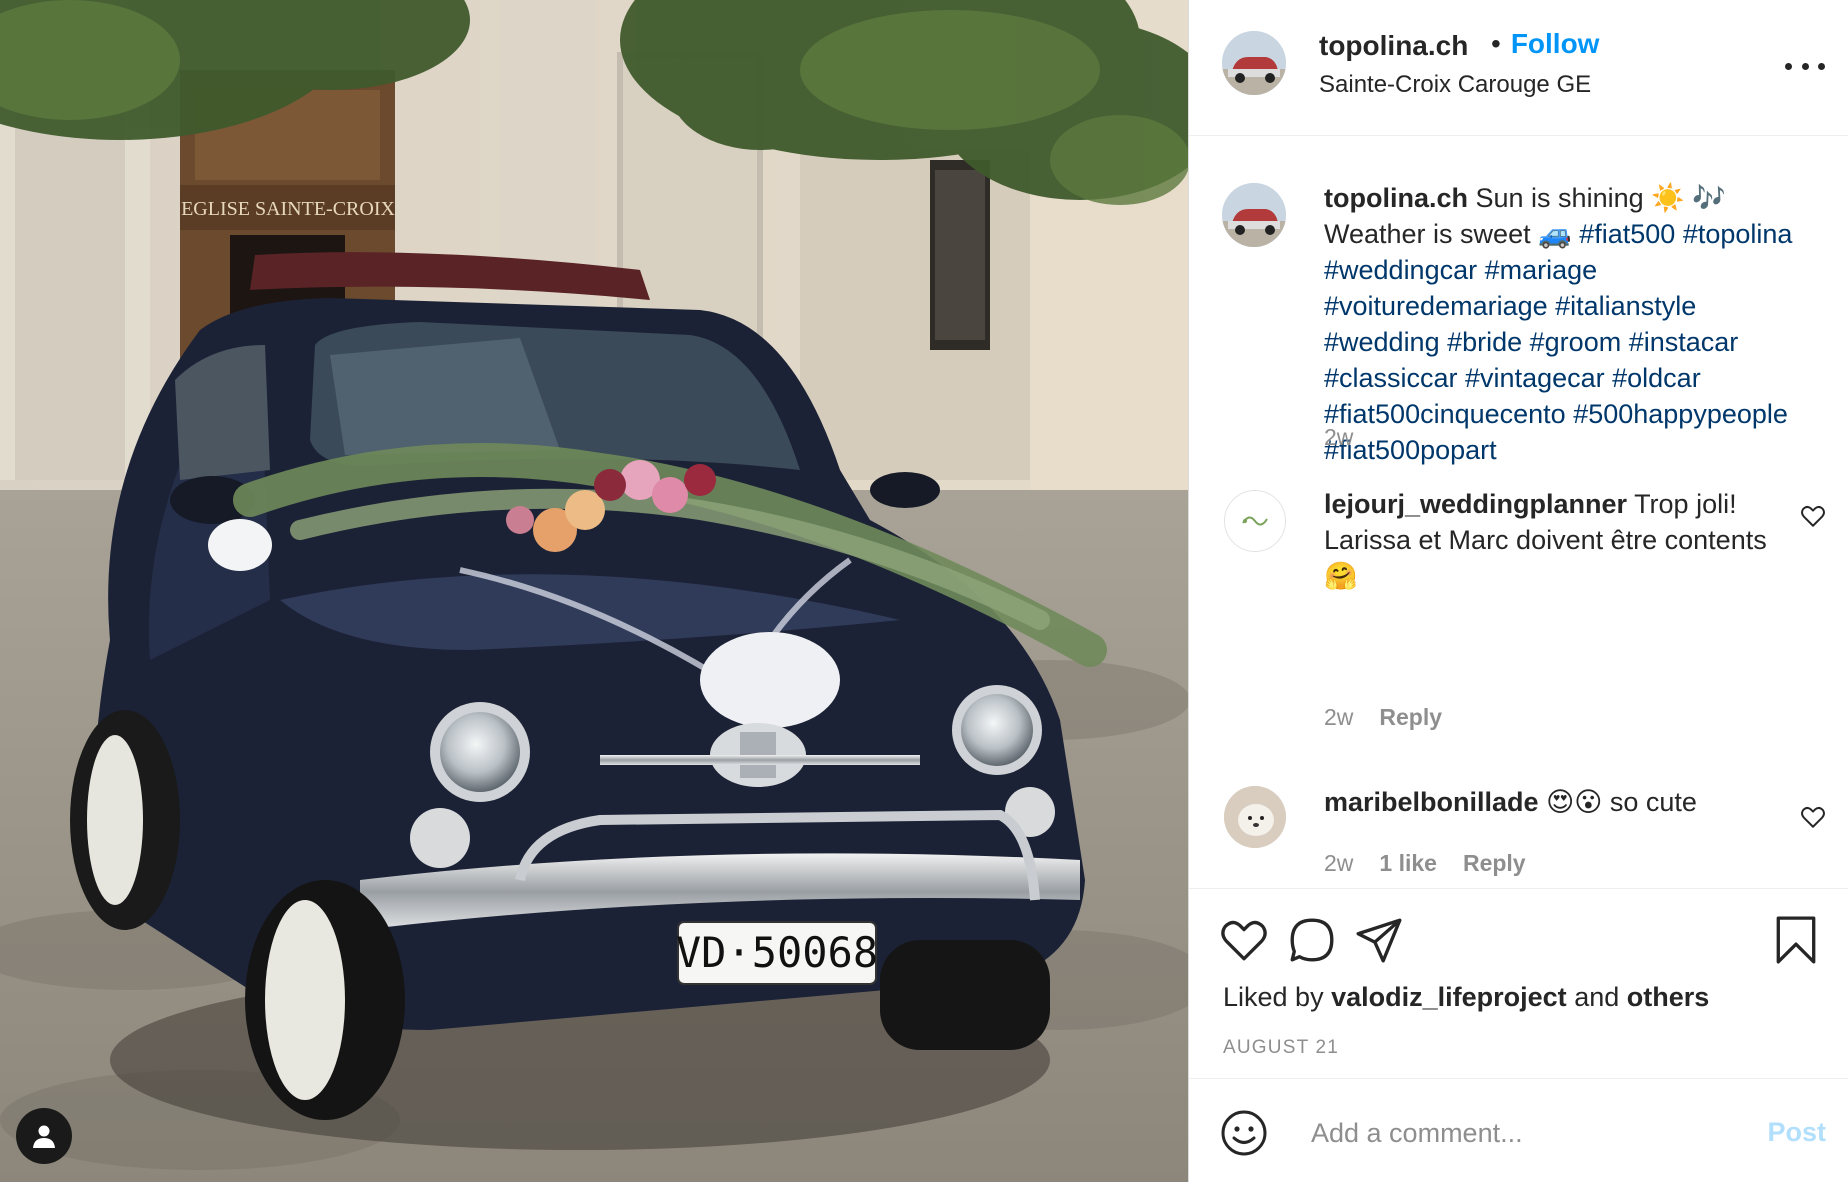  I want to click on comment-username: lejourj_weddingplanner, so click(1475, 504).